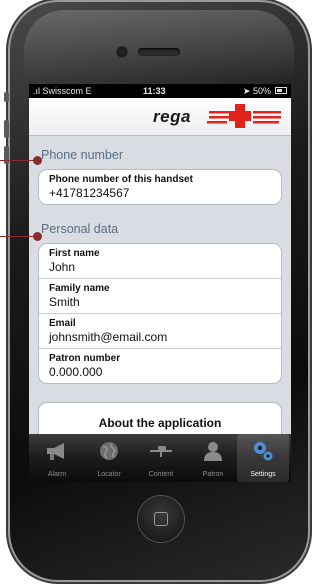 This screenshot has height=585, width=320. I want to click on family-name-field: Family name Smith, so click(160, 296).